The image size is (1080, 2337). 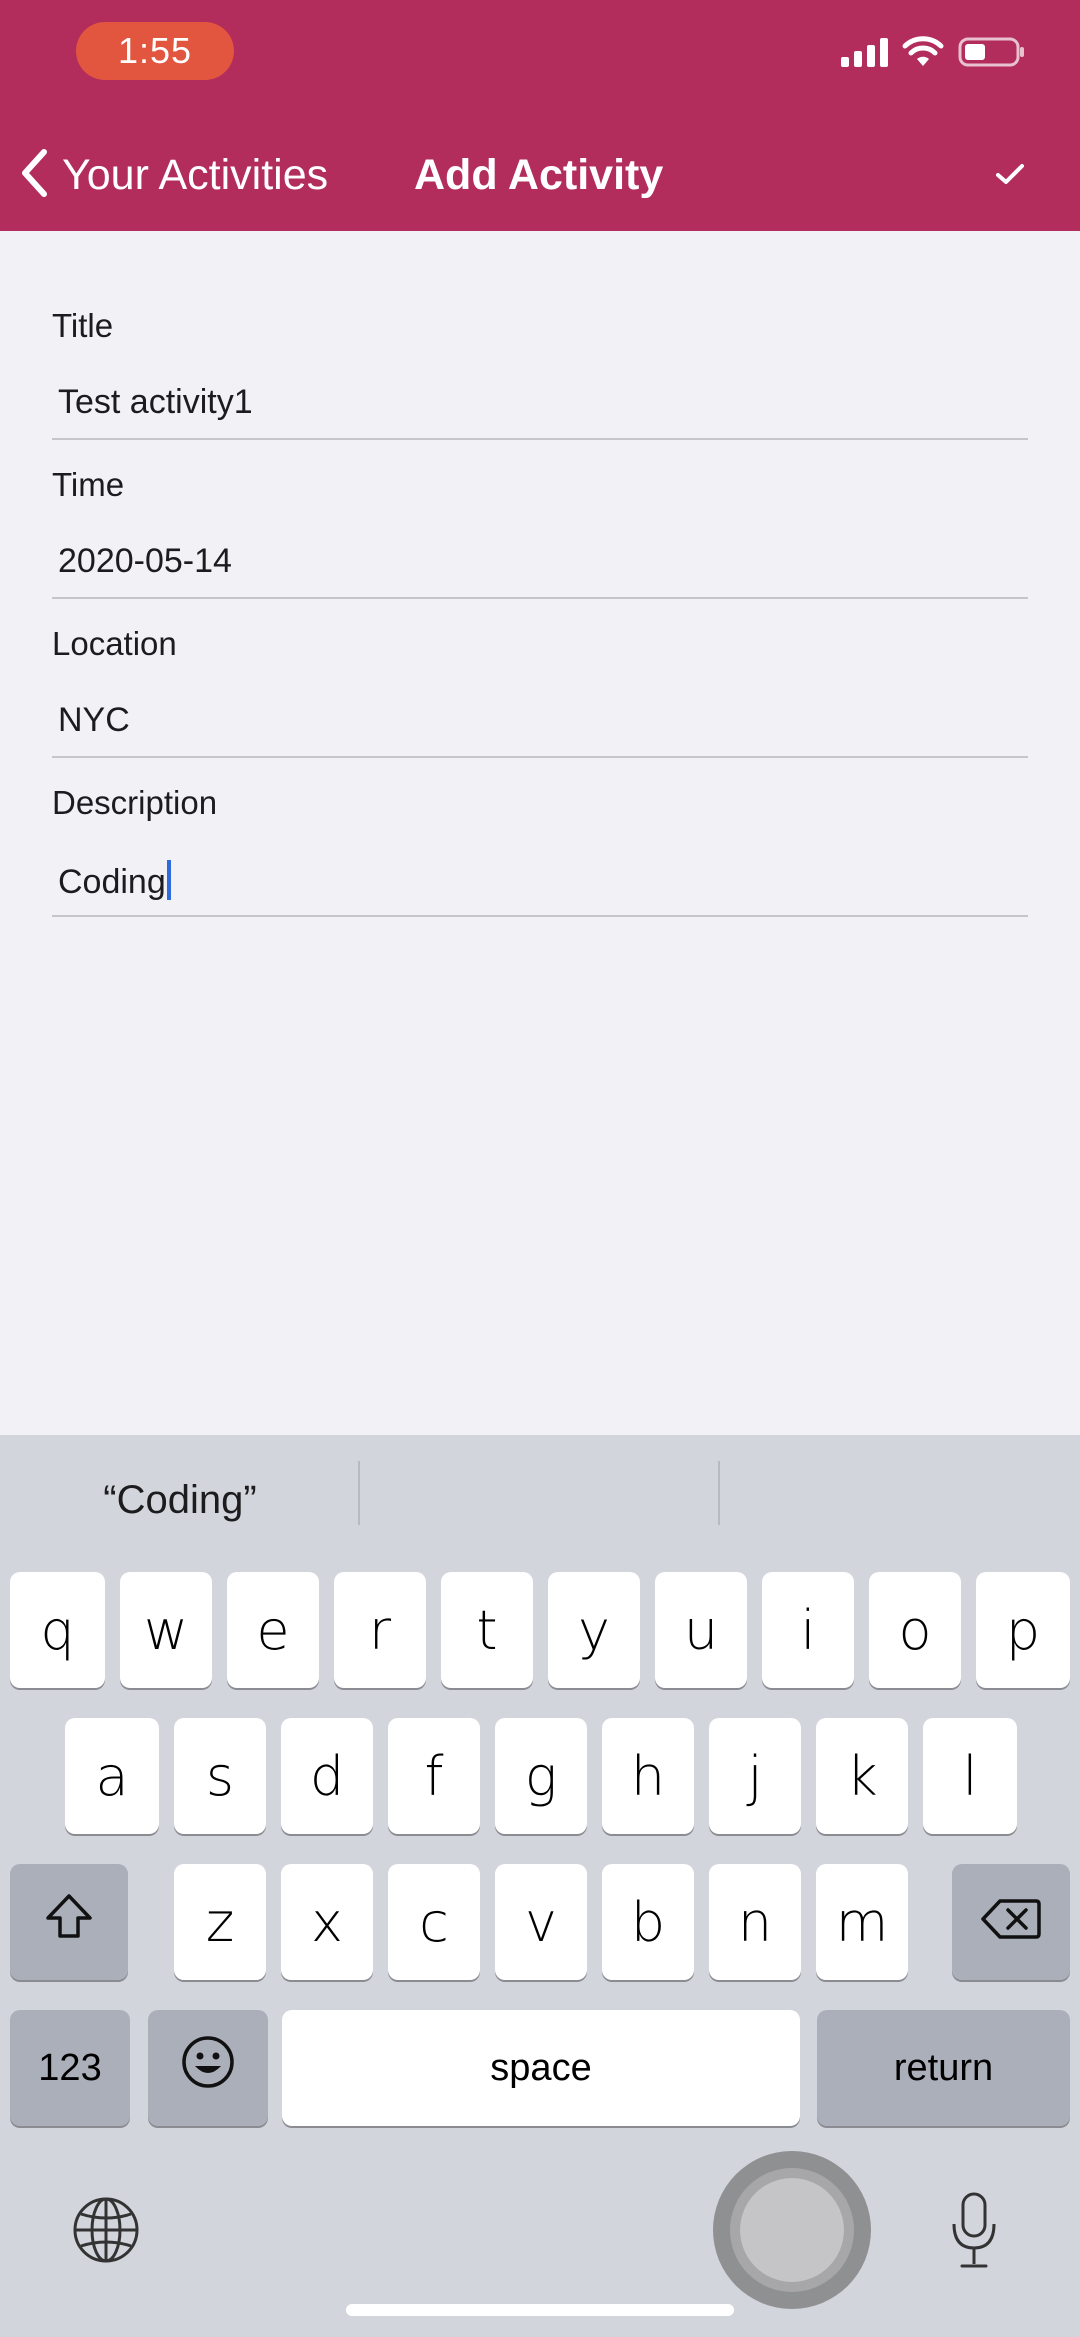 What do you see at coordinates (540, 115) in the screenshot?
I see `app-header: 1:55 Your Activities Add Activity` at bounding box center [540, 115].